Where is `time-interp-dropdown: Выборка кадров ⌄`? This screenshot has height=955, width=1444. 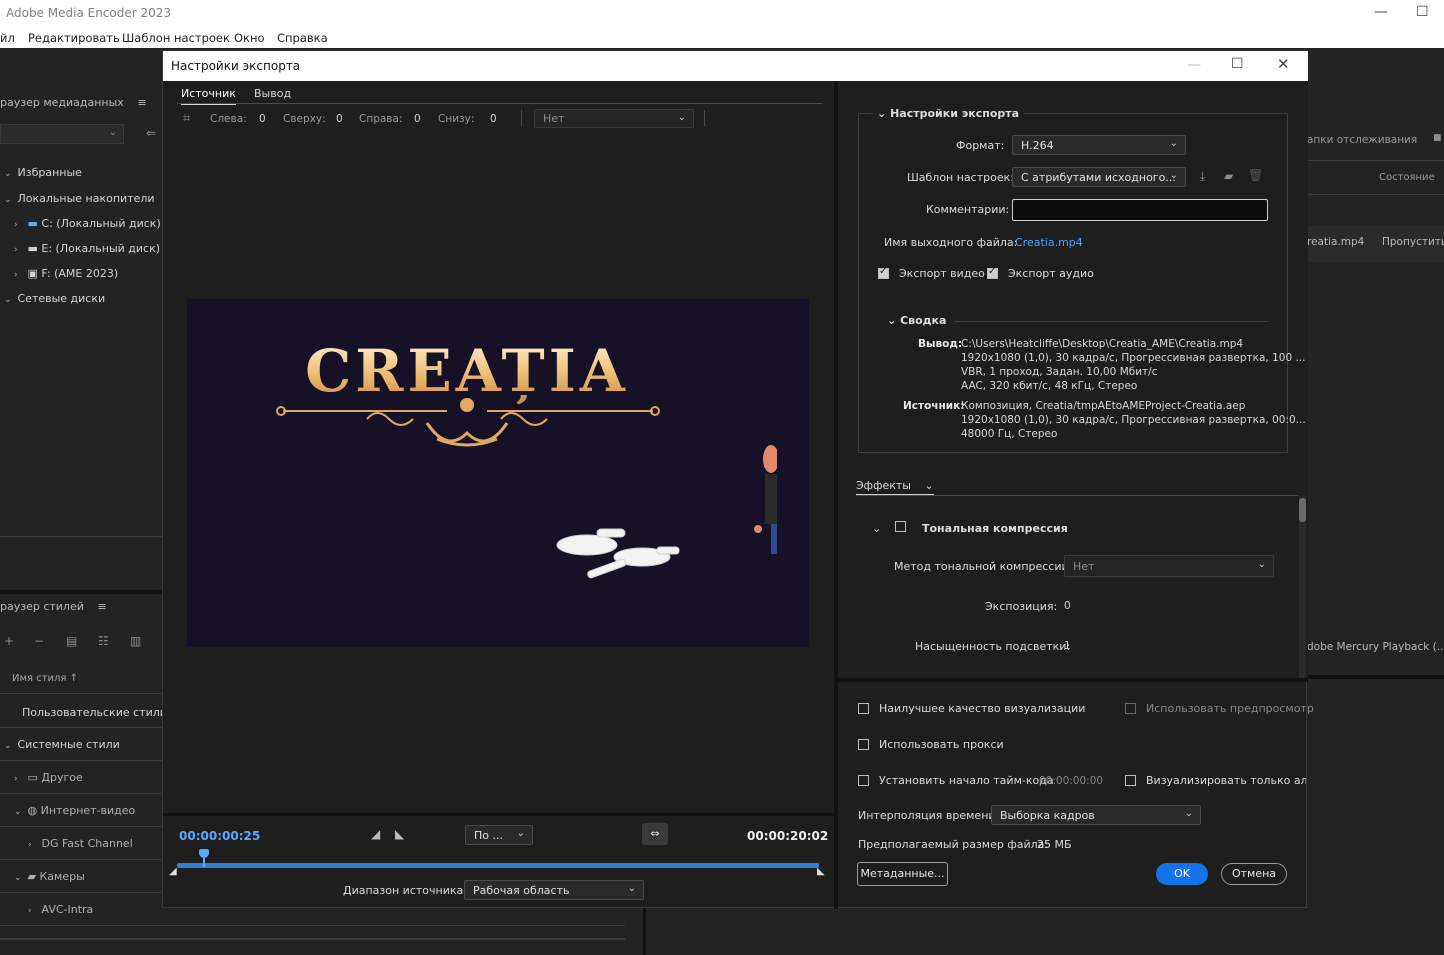
time-interp-dropdown: Выборка кадров ⌄ is located at coordinates (1096, 815).